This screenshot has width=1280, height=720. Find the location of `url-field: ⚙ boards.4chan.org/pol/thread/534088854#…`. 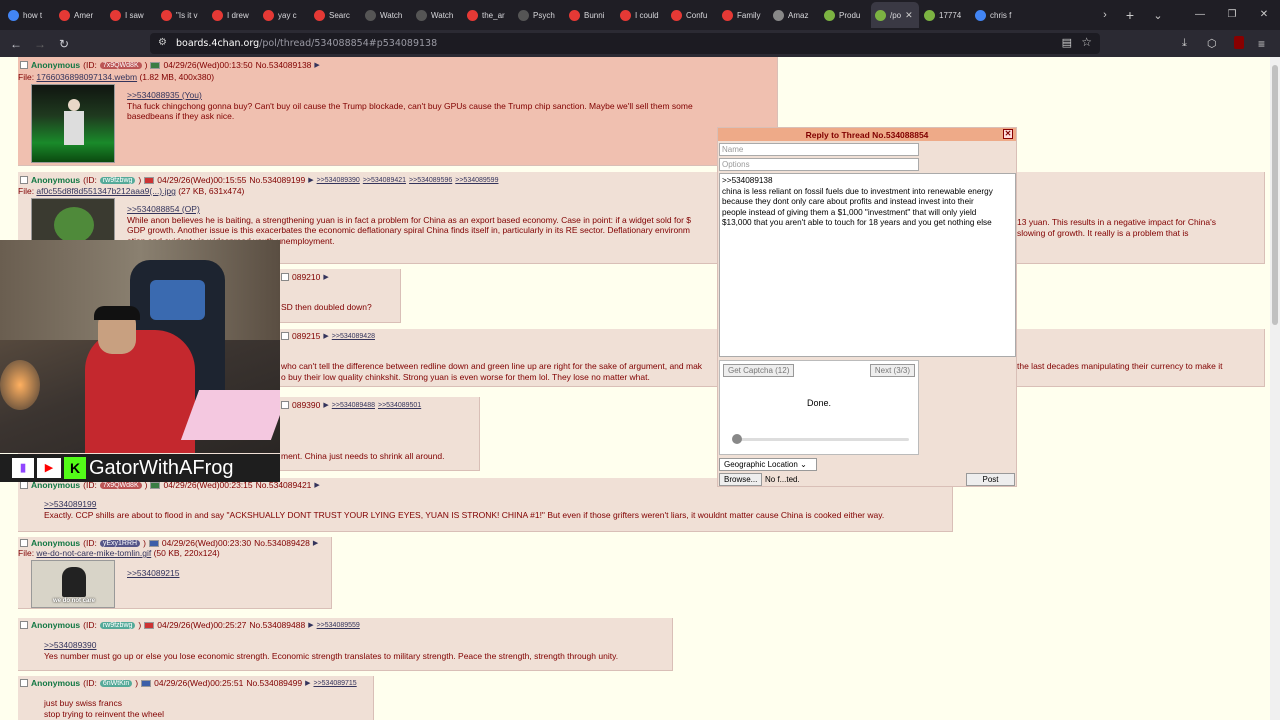

url-field: ⚙ boards.4chan.org/pol/thread/534088854#… is located at coordinates (625, 43).